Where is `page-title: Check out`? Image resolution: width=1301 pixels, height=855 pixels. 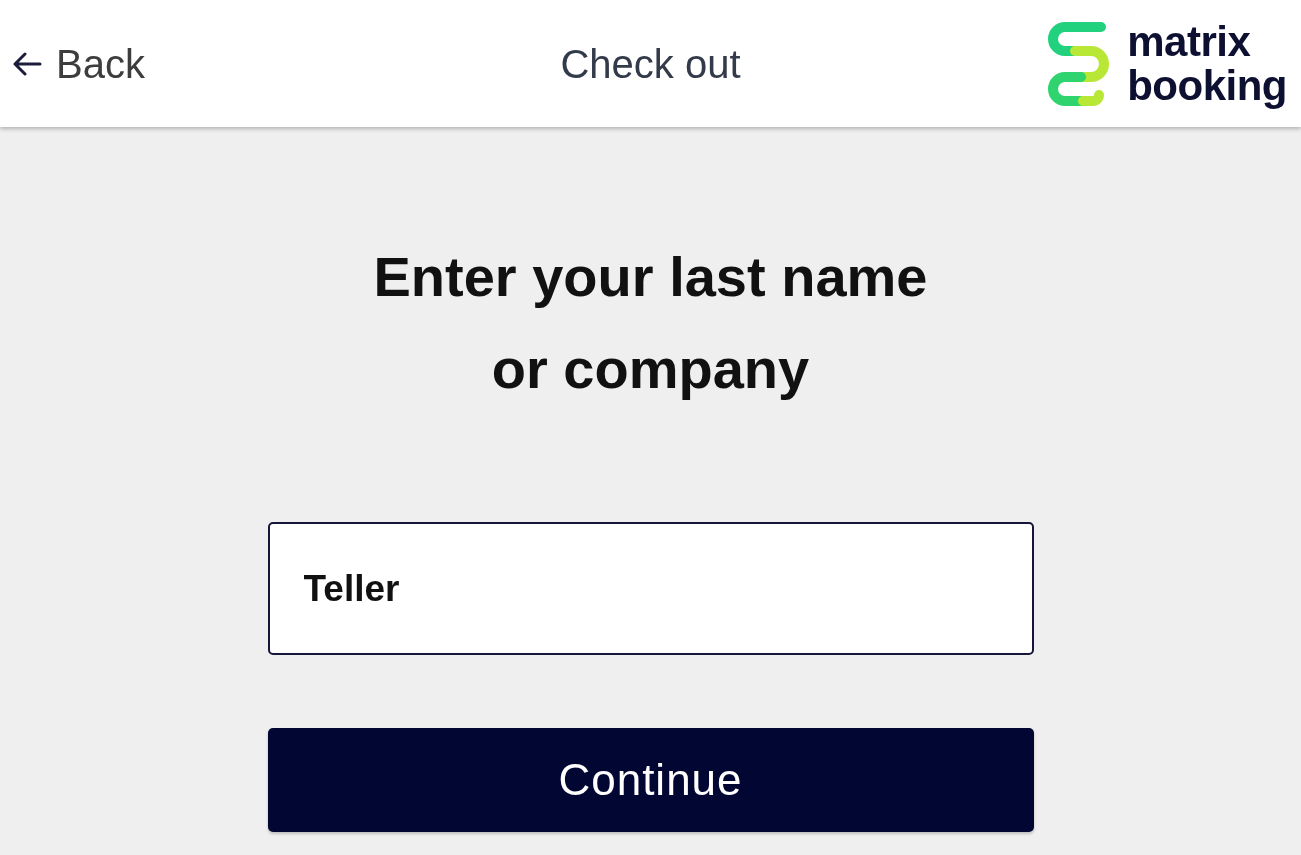 page-title: Check out is located at coordinates (650, 63).